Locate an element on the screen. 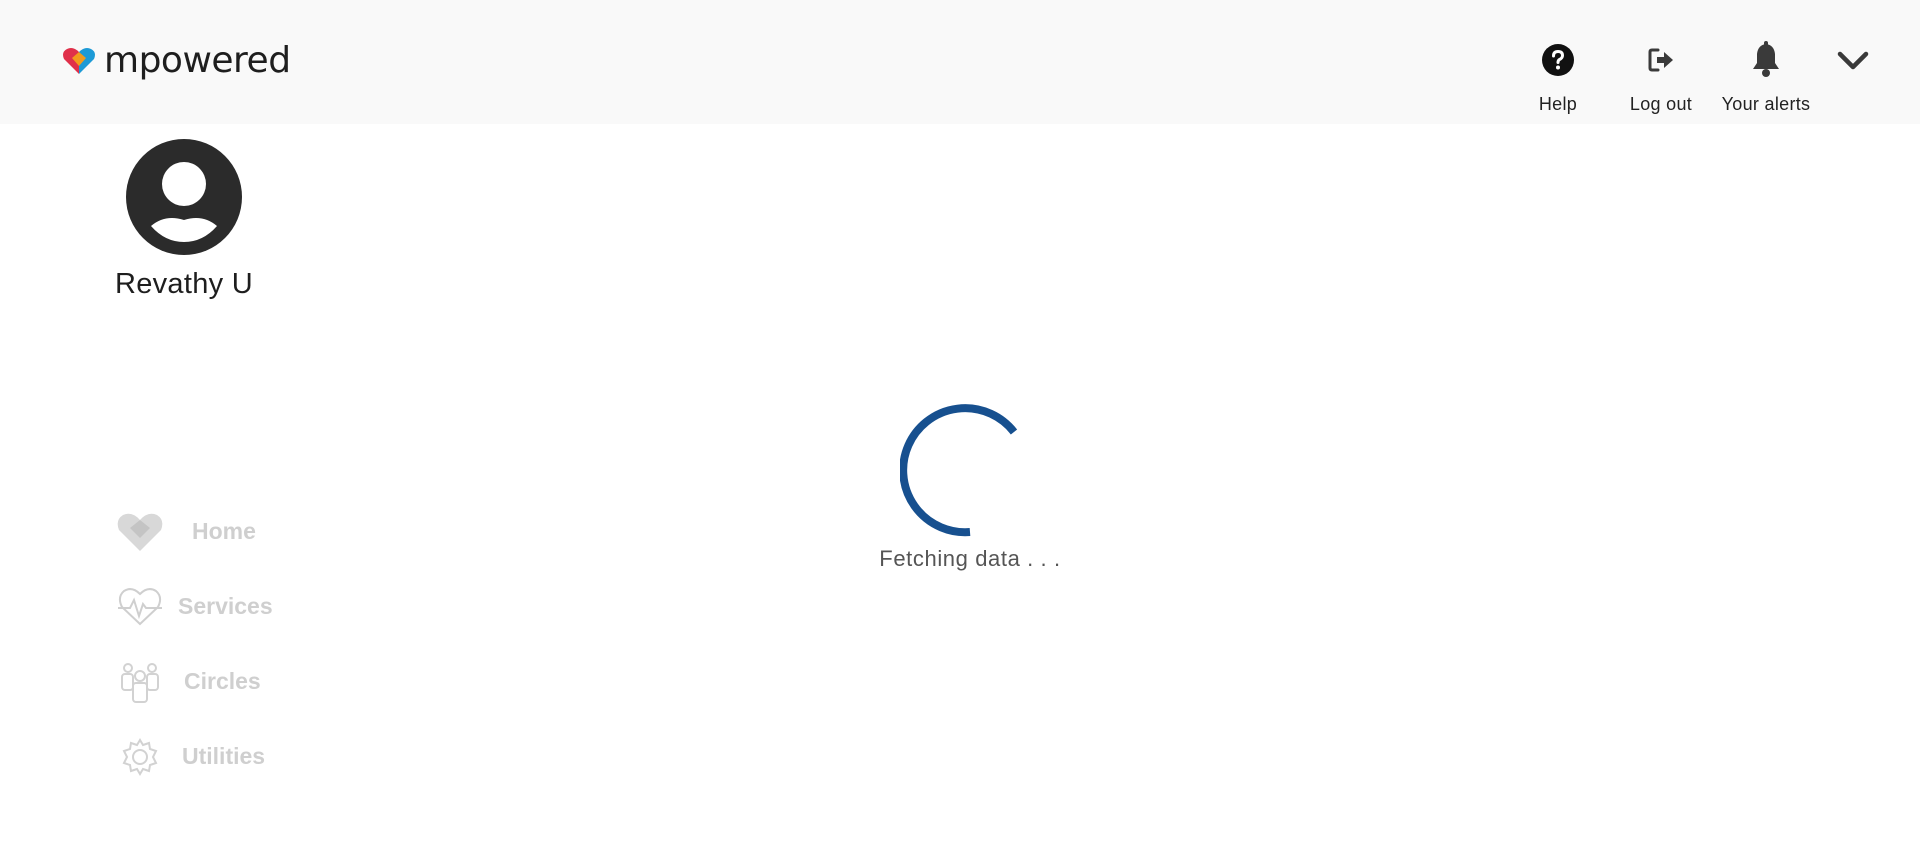 This screenshot has height=848, width=1920. nav-item-home: Home is located at coordinates (196, 531).